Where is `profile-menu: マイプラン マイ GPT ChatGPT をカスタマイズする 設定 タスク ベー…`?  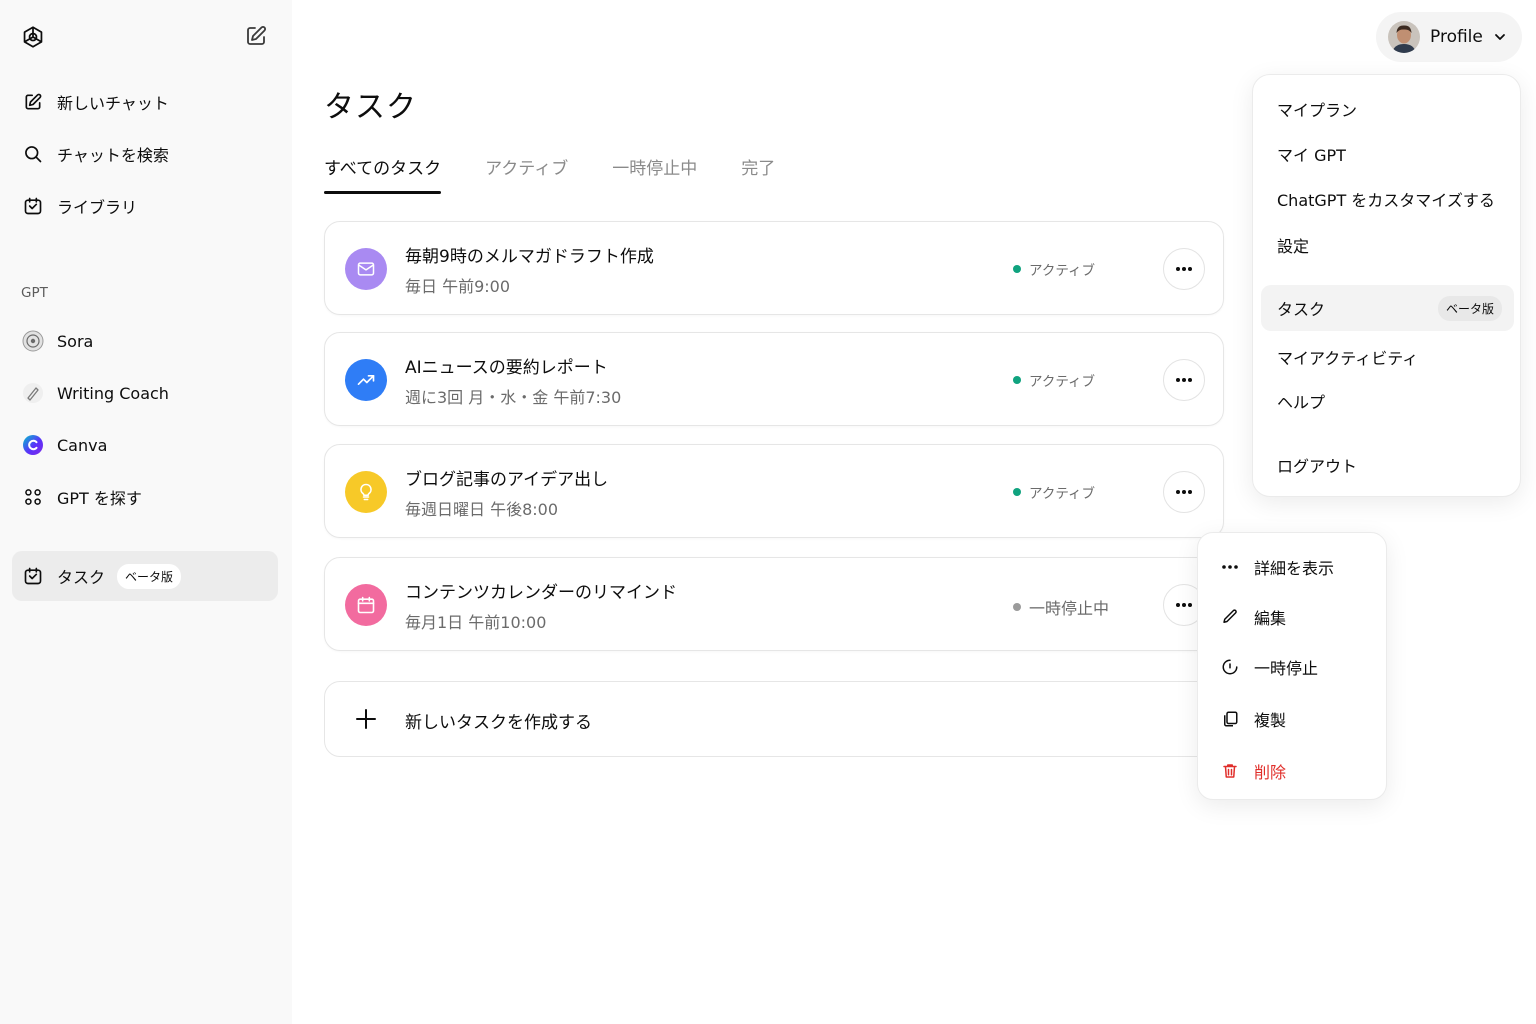
profile-menu: マイプラン マイ GPT ChatGPT をカスタマイズする 設定 タスク ベー… is located at coordinates (1386, 285).